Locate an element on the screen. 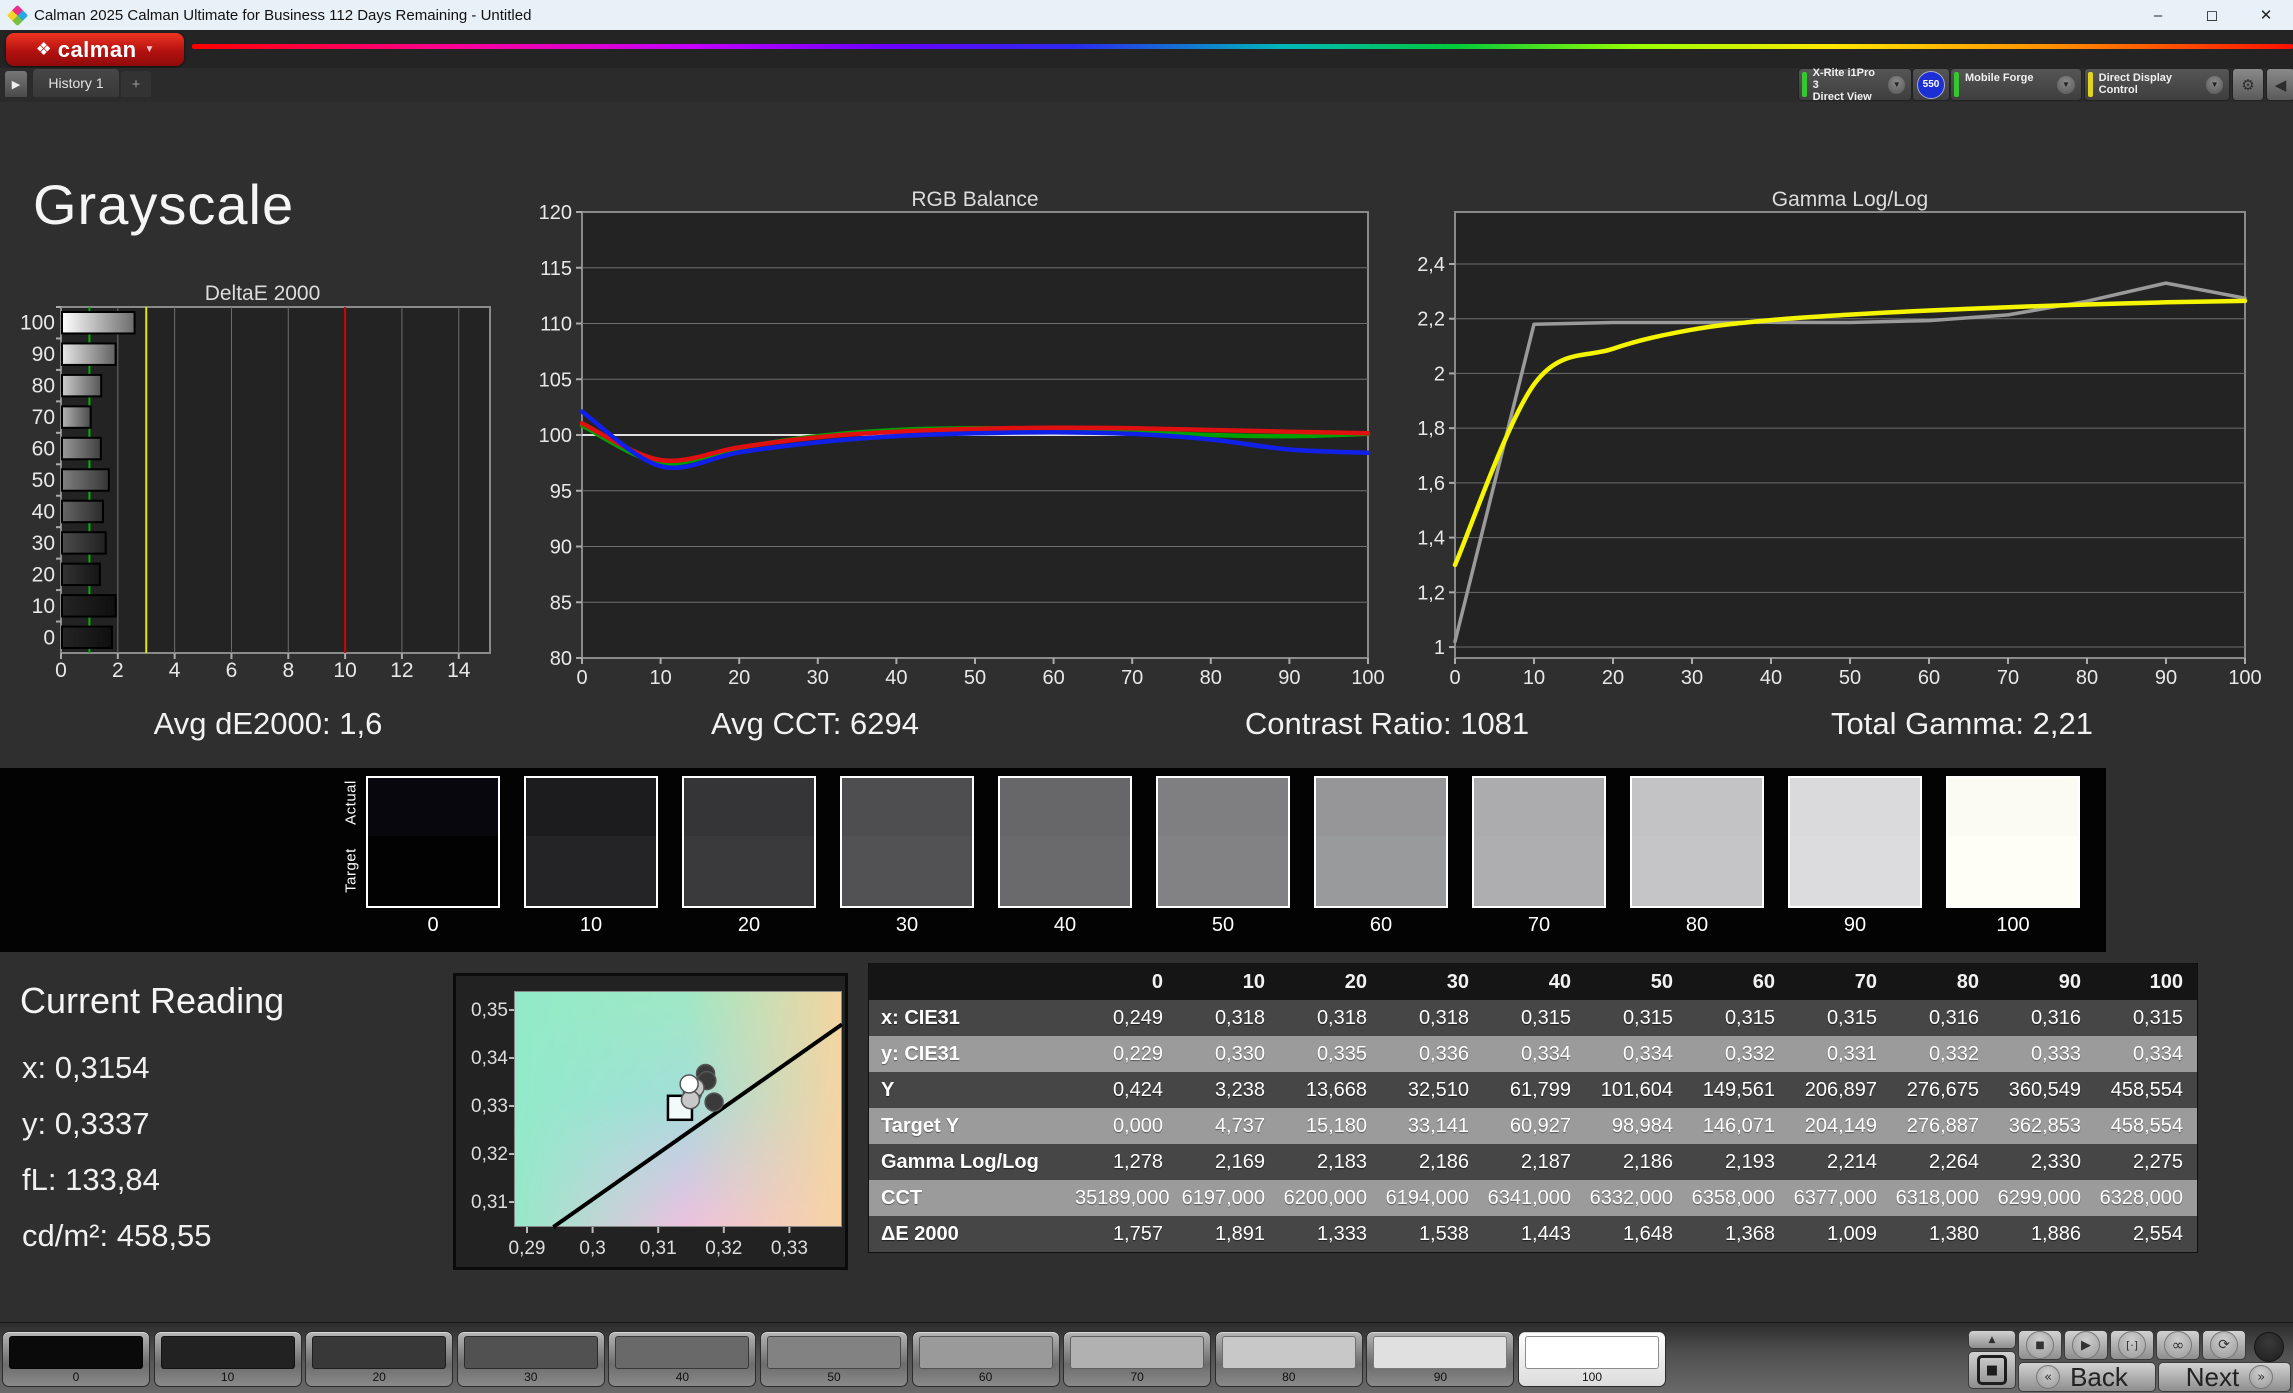  level-label: 50 is located at coordinates (834, 1377).